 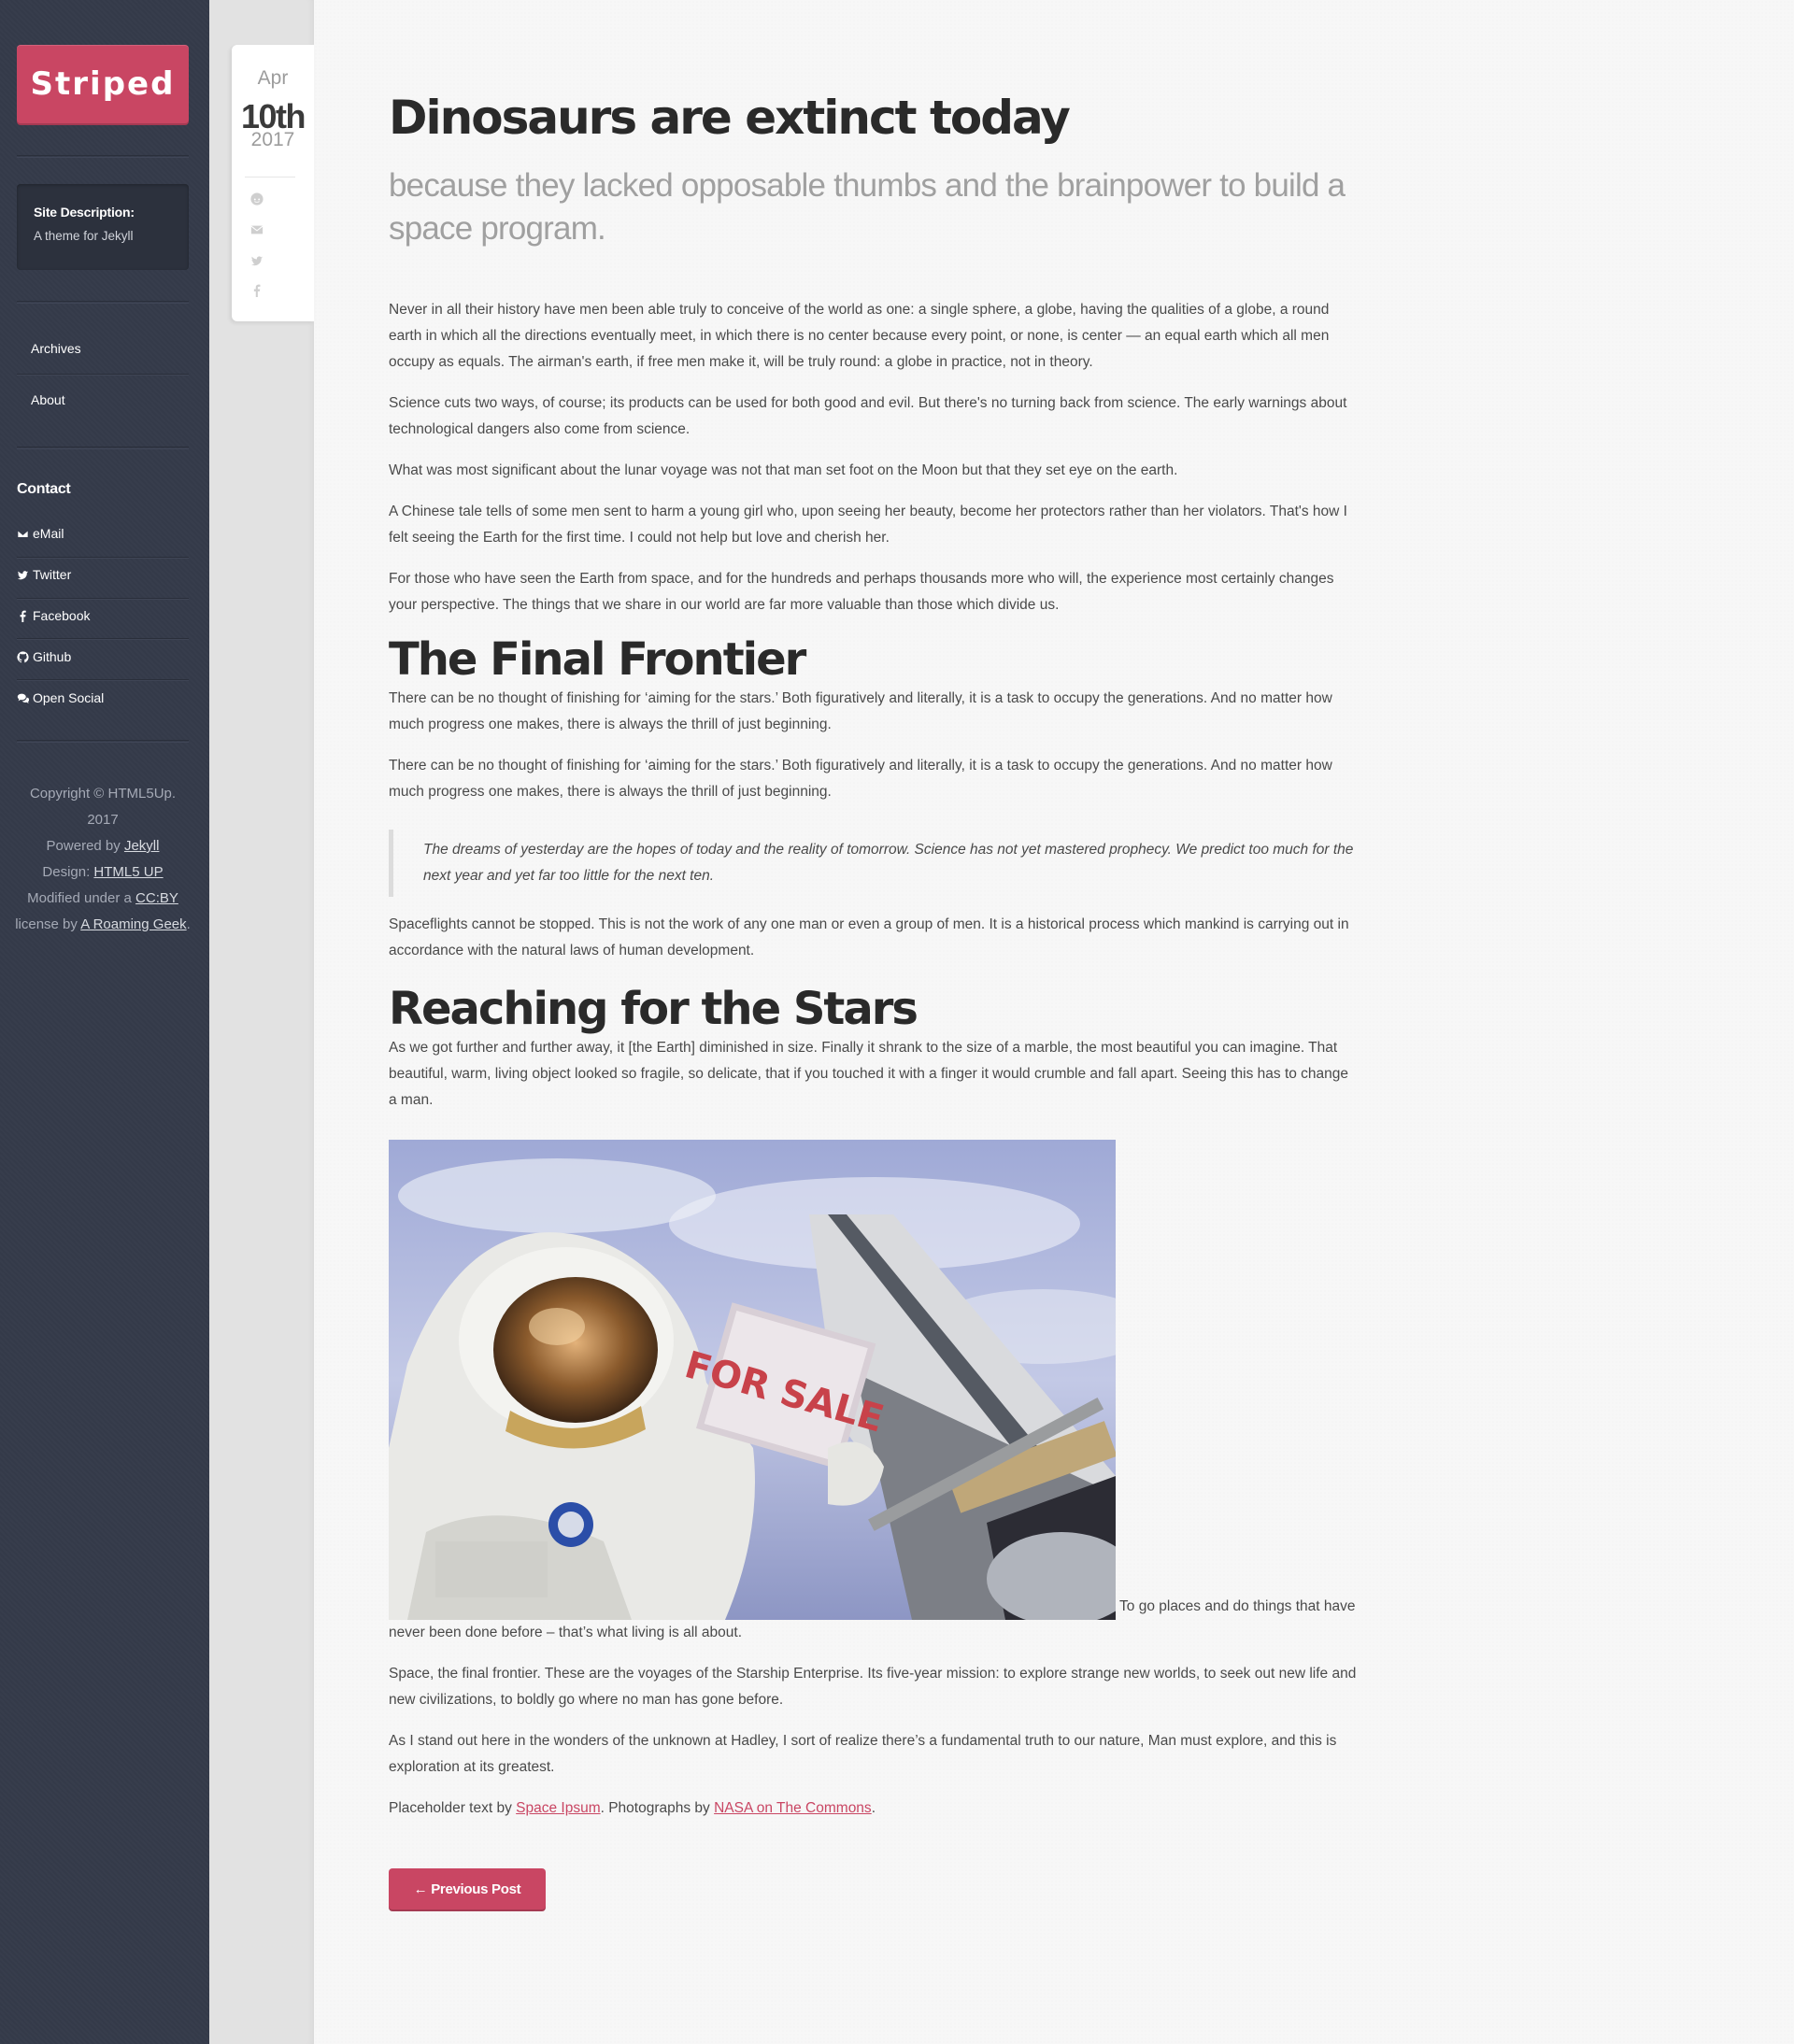 What do you see at coordinates (48, 924) in the screenshot?
I see `footer-license-prefix: license by` at bounding box center [48, 924].